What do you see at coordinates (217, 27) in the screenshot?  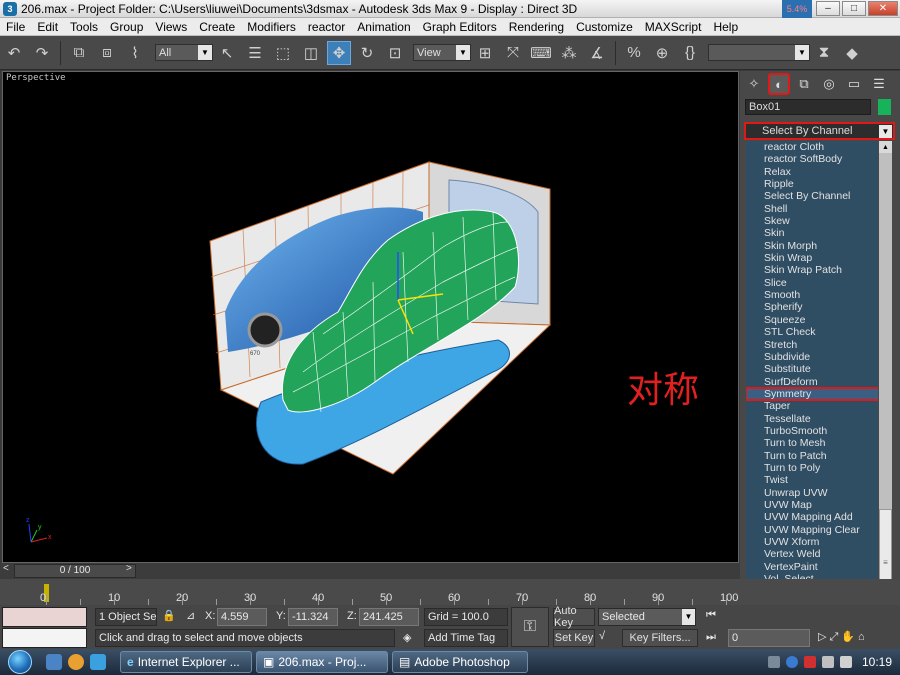 I see `menu-create: Create` at bounding box center [217, 27].